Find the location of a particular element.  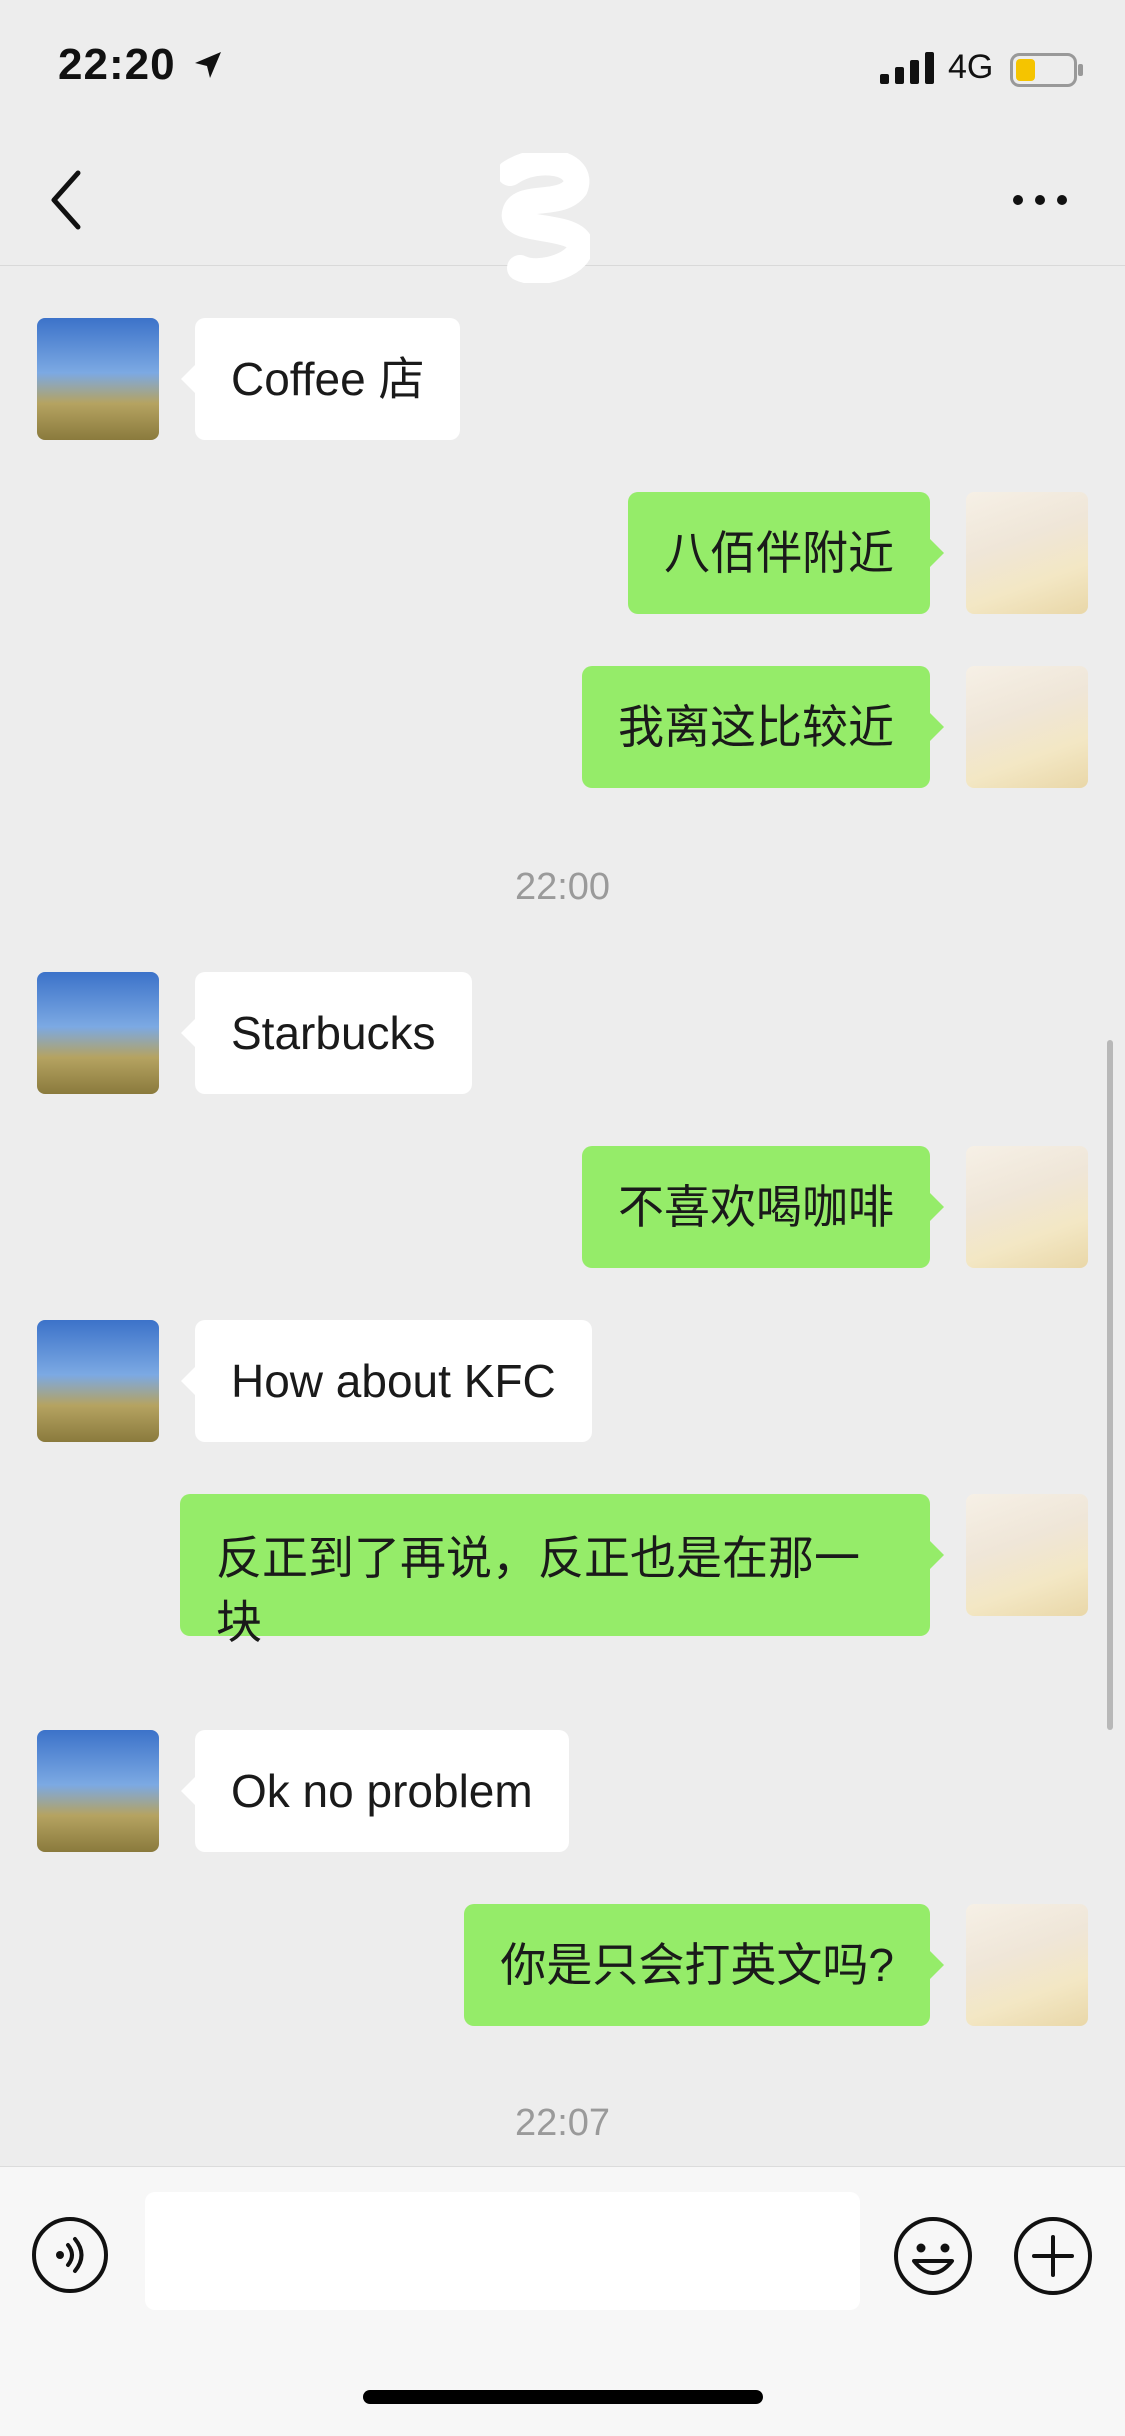

message-text: Coffee 店 is located at coordinates (328, 379).